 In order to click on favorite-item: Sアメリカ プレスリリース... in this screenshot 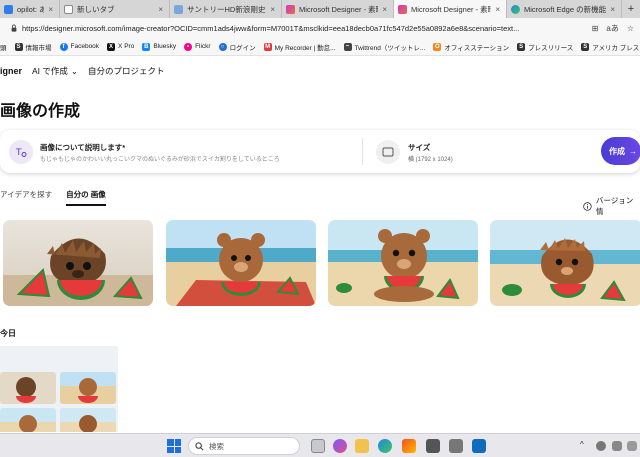, I will do `click(610, 47)`.